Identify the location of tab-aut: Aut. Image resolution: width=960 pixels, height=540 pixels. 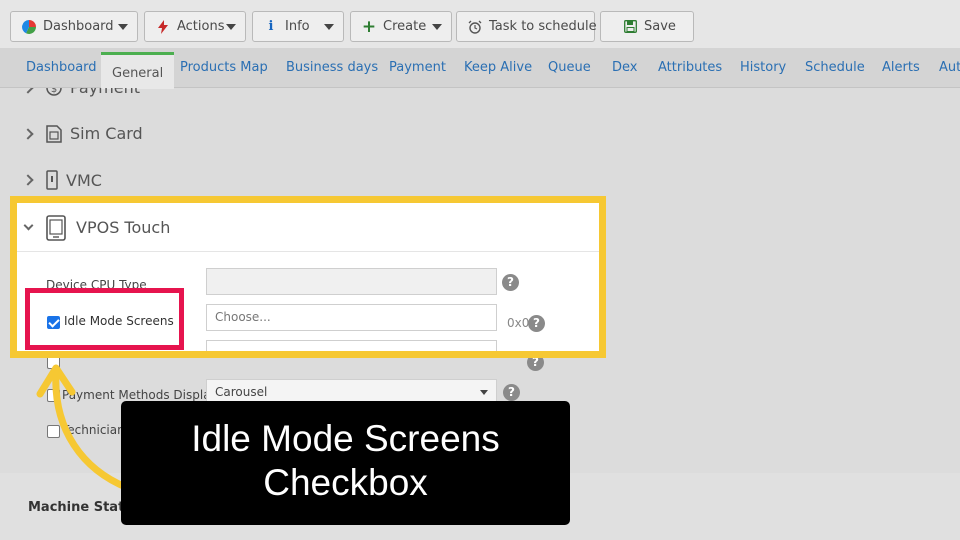
(949, 67).